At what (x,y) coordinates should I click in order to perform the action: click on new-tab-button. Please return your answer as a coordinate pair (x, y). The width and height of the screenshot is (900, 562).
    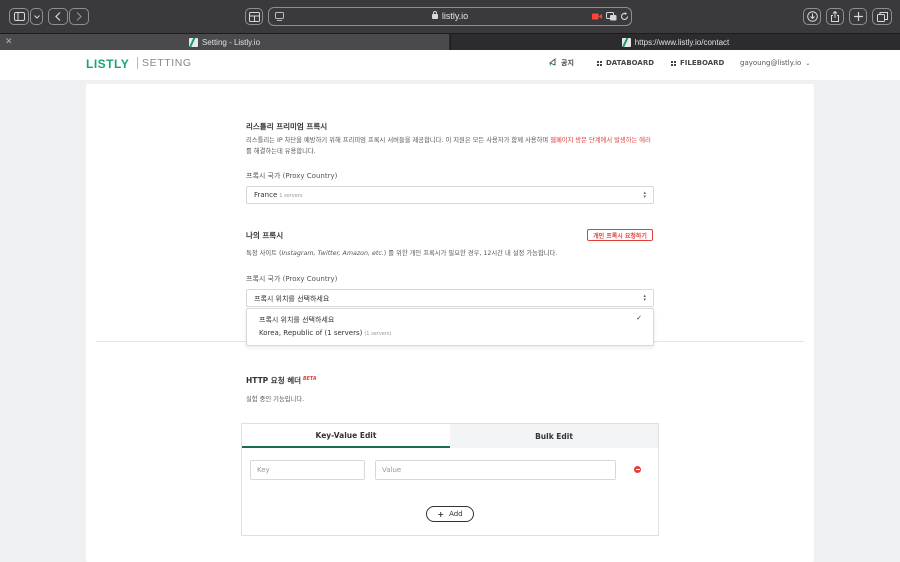
    Looking at the image, I should click on (858, 16).